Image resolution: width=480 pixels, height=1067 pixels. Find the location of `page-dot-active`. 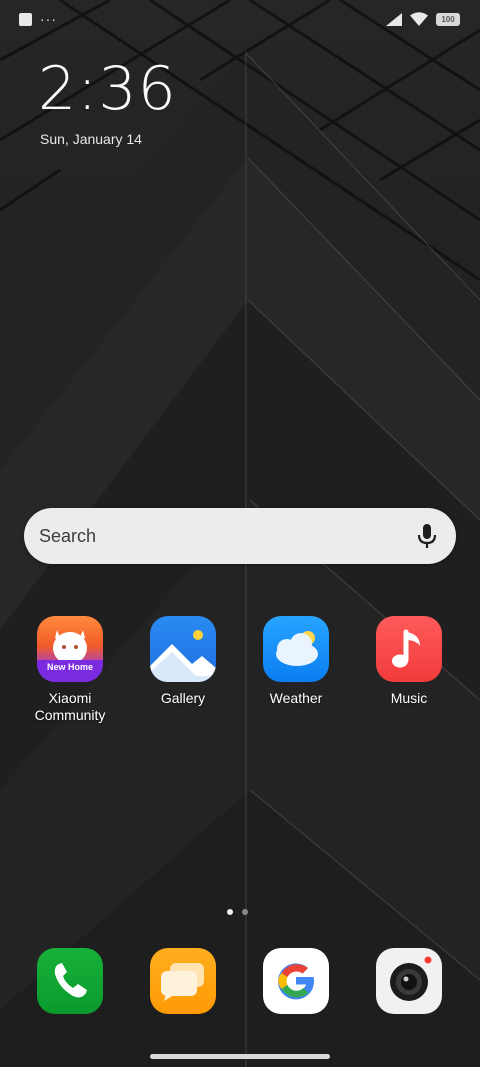

page-dot-active is located at coordinates (230, 912).